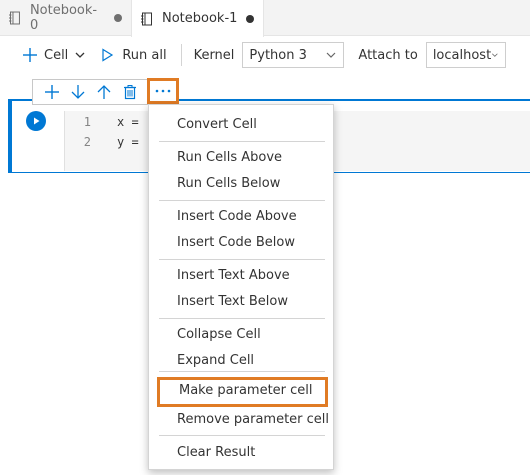 The image size is (530, 475). Describe the element at coordinates (102, 124) in the screenshot. I see `code-line: 1 x =` at that location.